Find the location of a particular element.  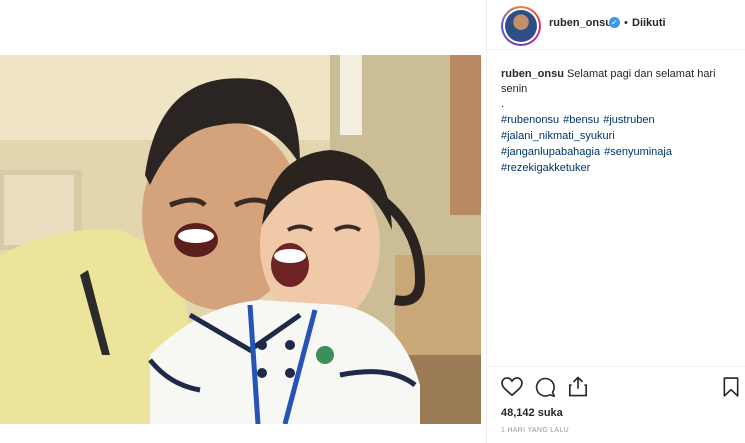

story-ring is located at coordinates (521, 26).